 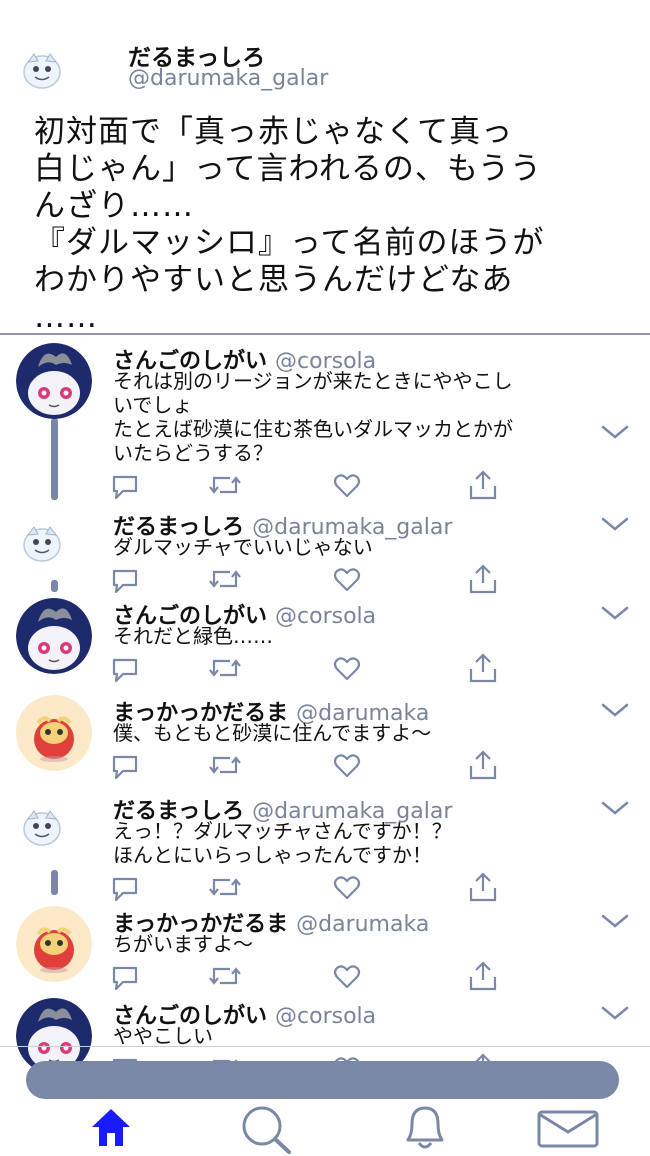 What do you see at coordinates (228, 78) in the screenshot?
I see `author-handle: @darumaka_galar` at bounding box center [228, 78].